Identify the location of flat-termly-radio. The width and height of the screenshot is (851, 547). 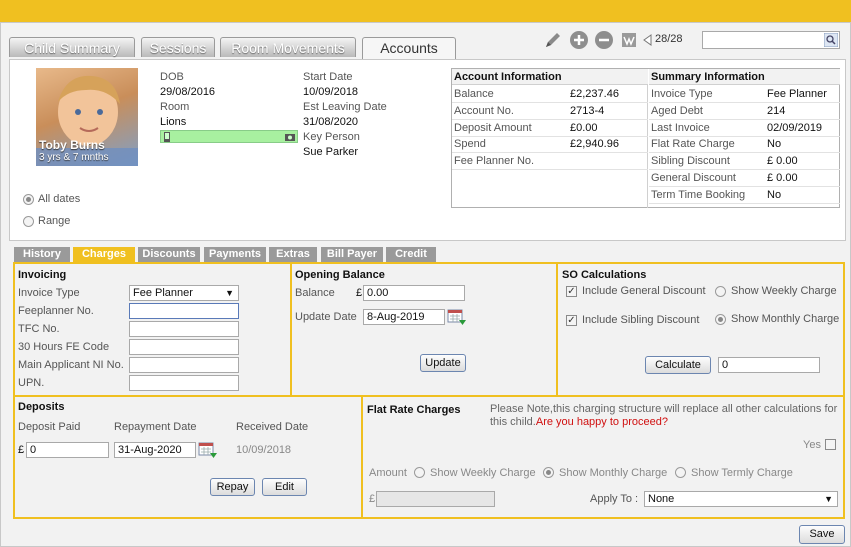
(680, 472).